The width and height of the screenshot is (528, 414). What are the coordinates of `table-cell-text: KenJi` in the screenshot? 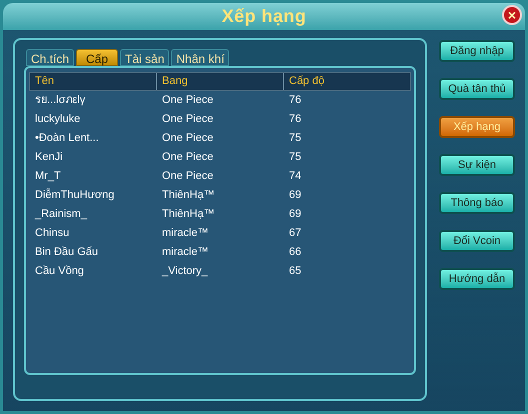 It's located at (49, 158).